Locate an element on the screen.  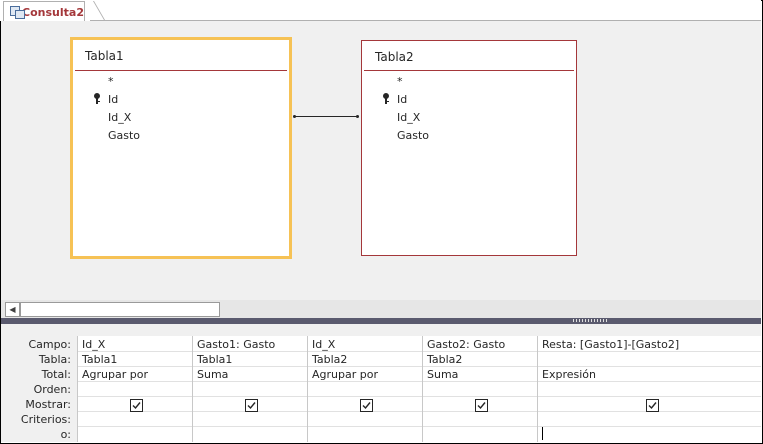
campo-cell: Gasto1: Gasto is located at coordinates (236, 344).